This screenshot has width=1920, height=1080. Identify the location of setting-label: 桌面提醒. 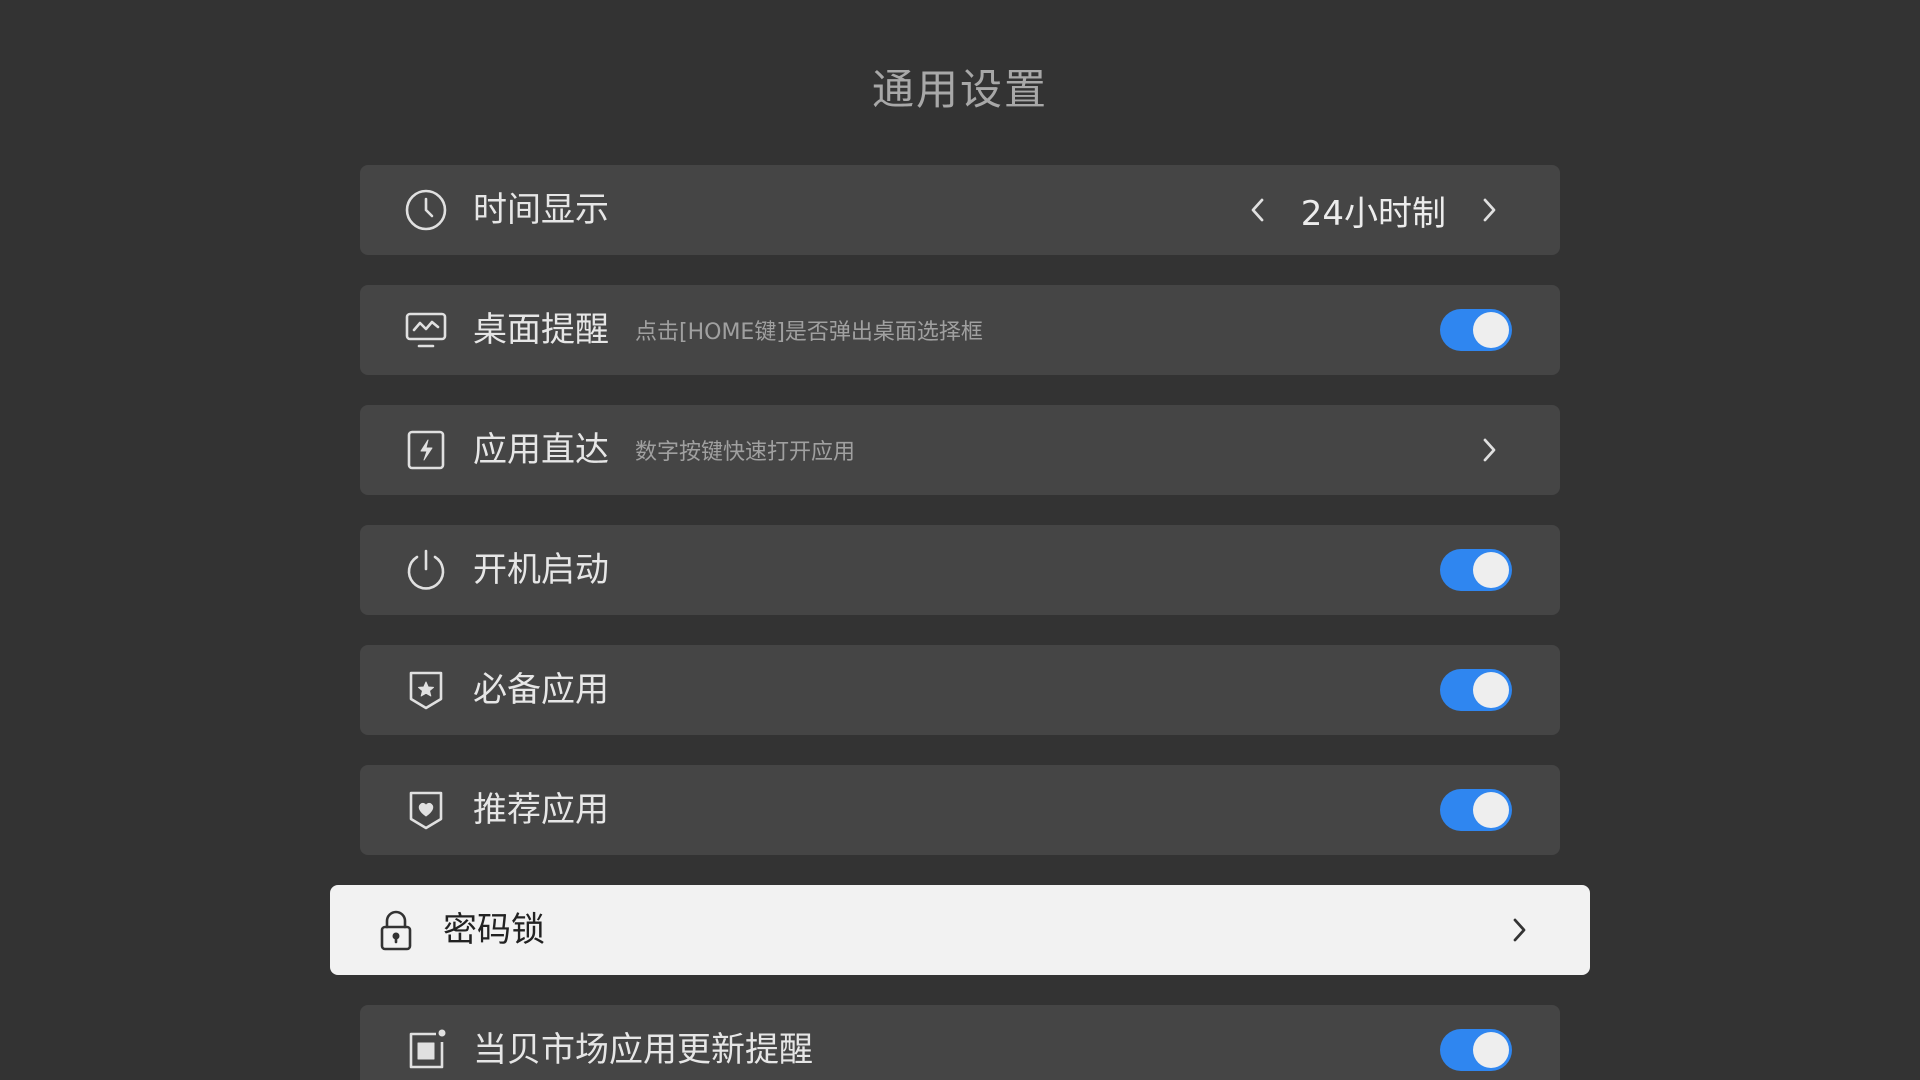
(541, 330).